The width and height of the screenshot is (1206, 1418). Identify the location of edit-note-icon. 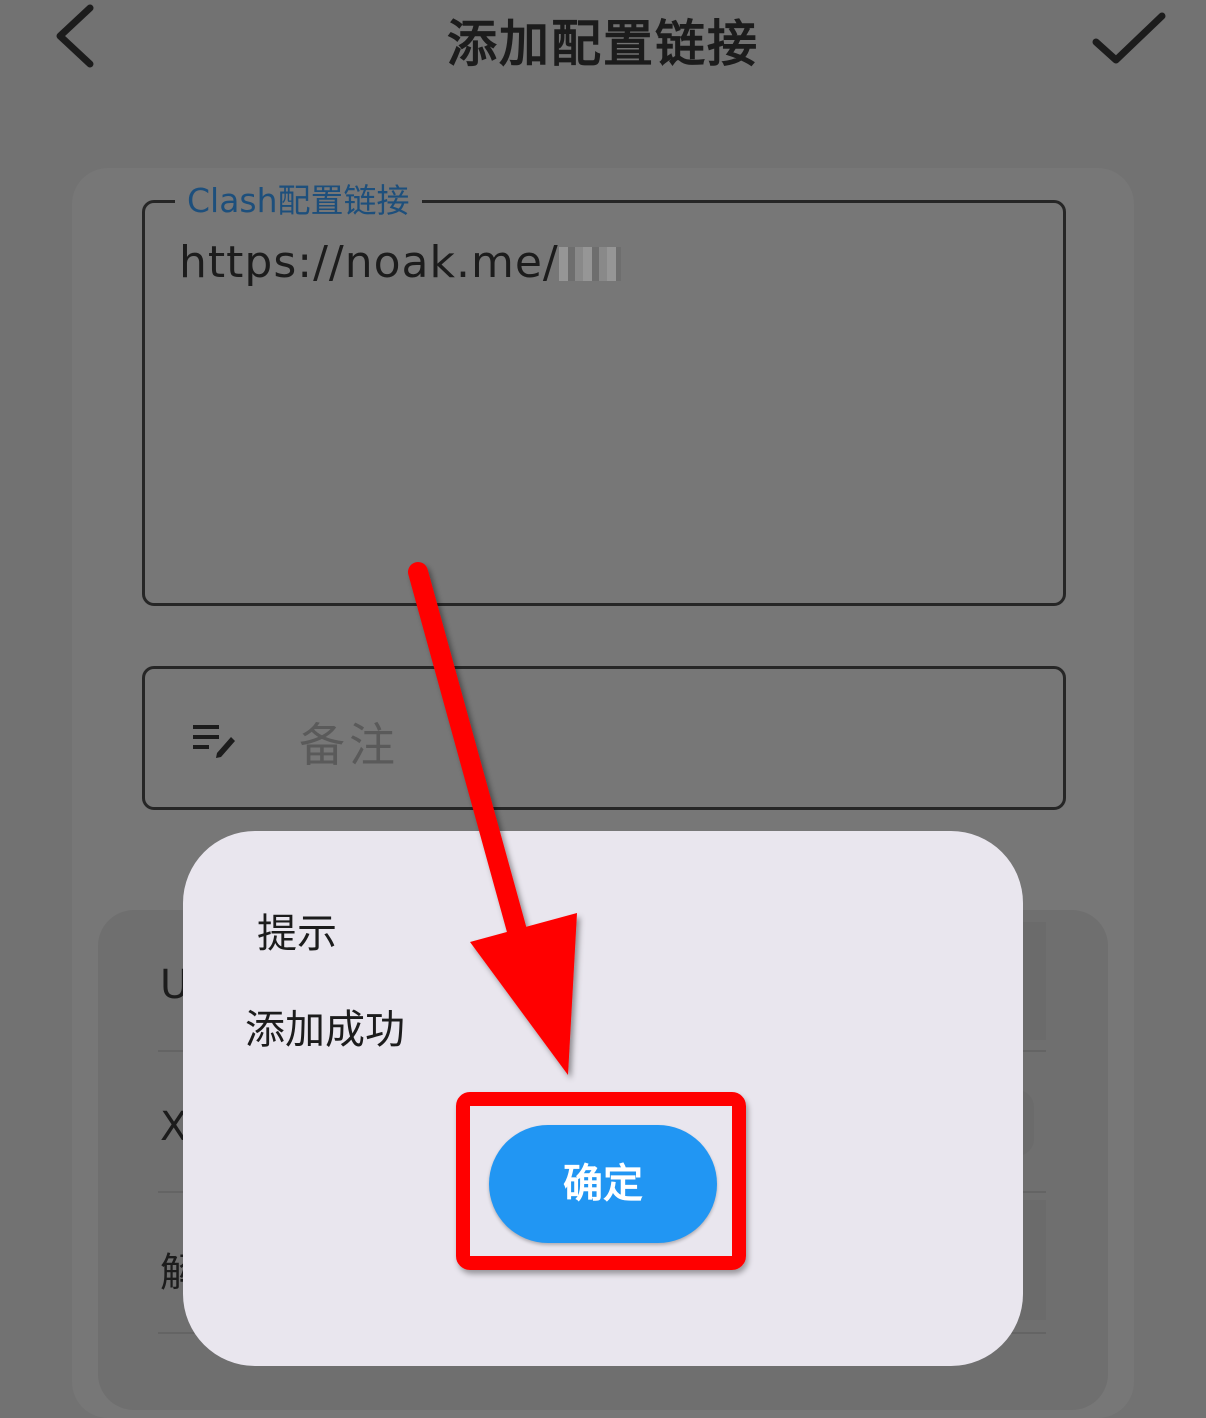
(214, 741).